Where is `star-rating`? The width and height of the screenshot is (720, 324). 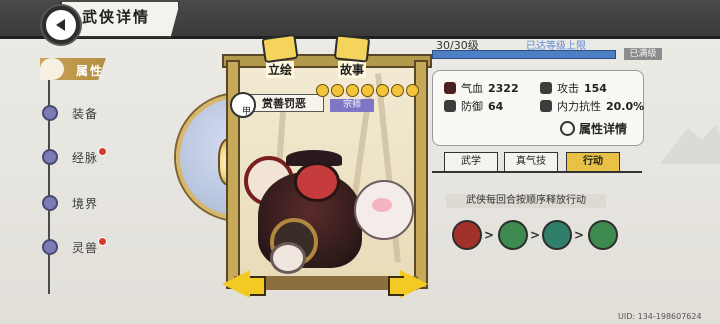
star-rating is located at coordinates (367, 90).